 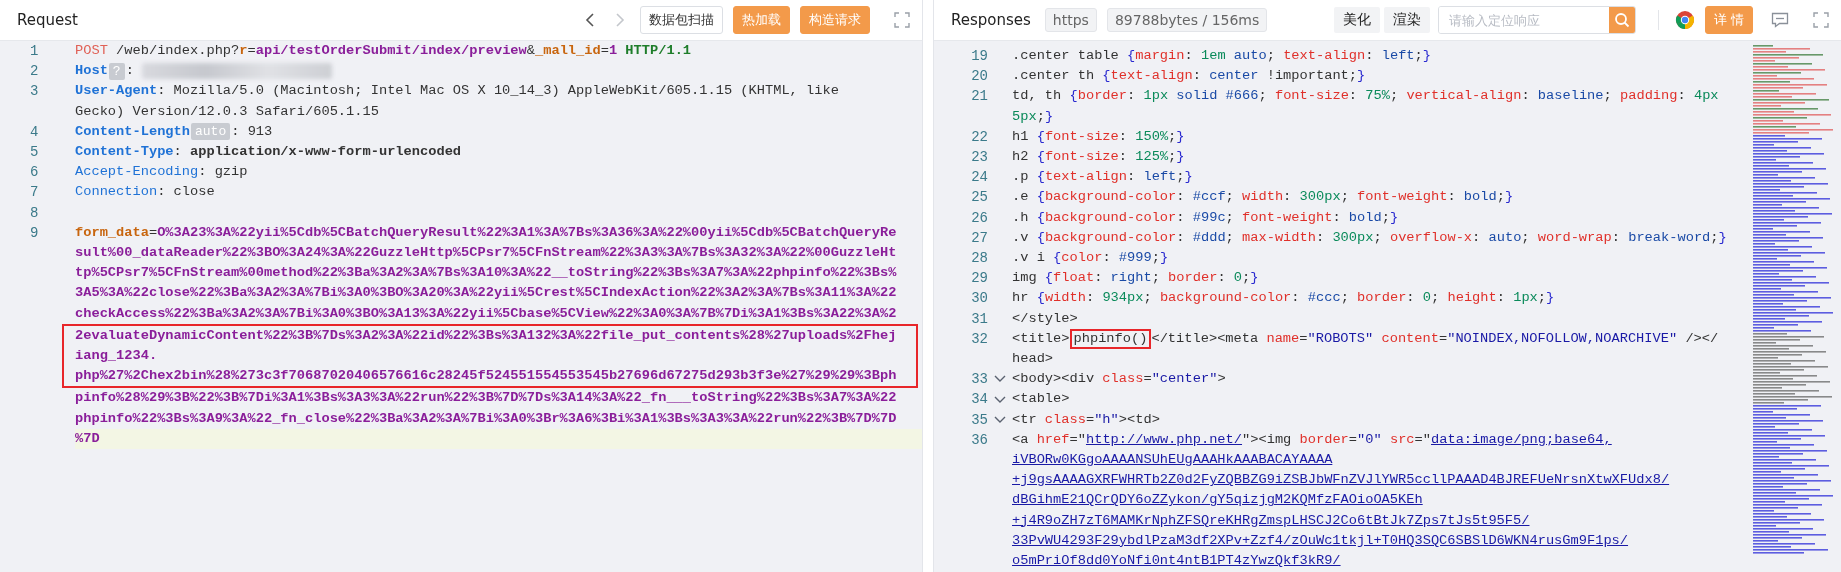 What do you see at coordinates (1103, 177) in the screenshot?
I see `code-line: .p {text-align: left;}` at bounding box center [1103, 177].